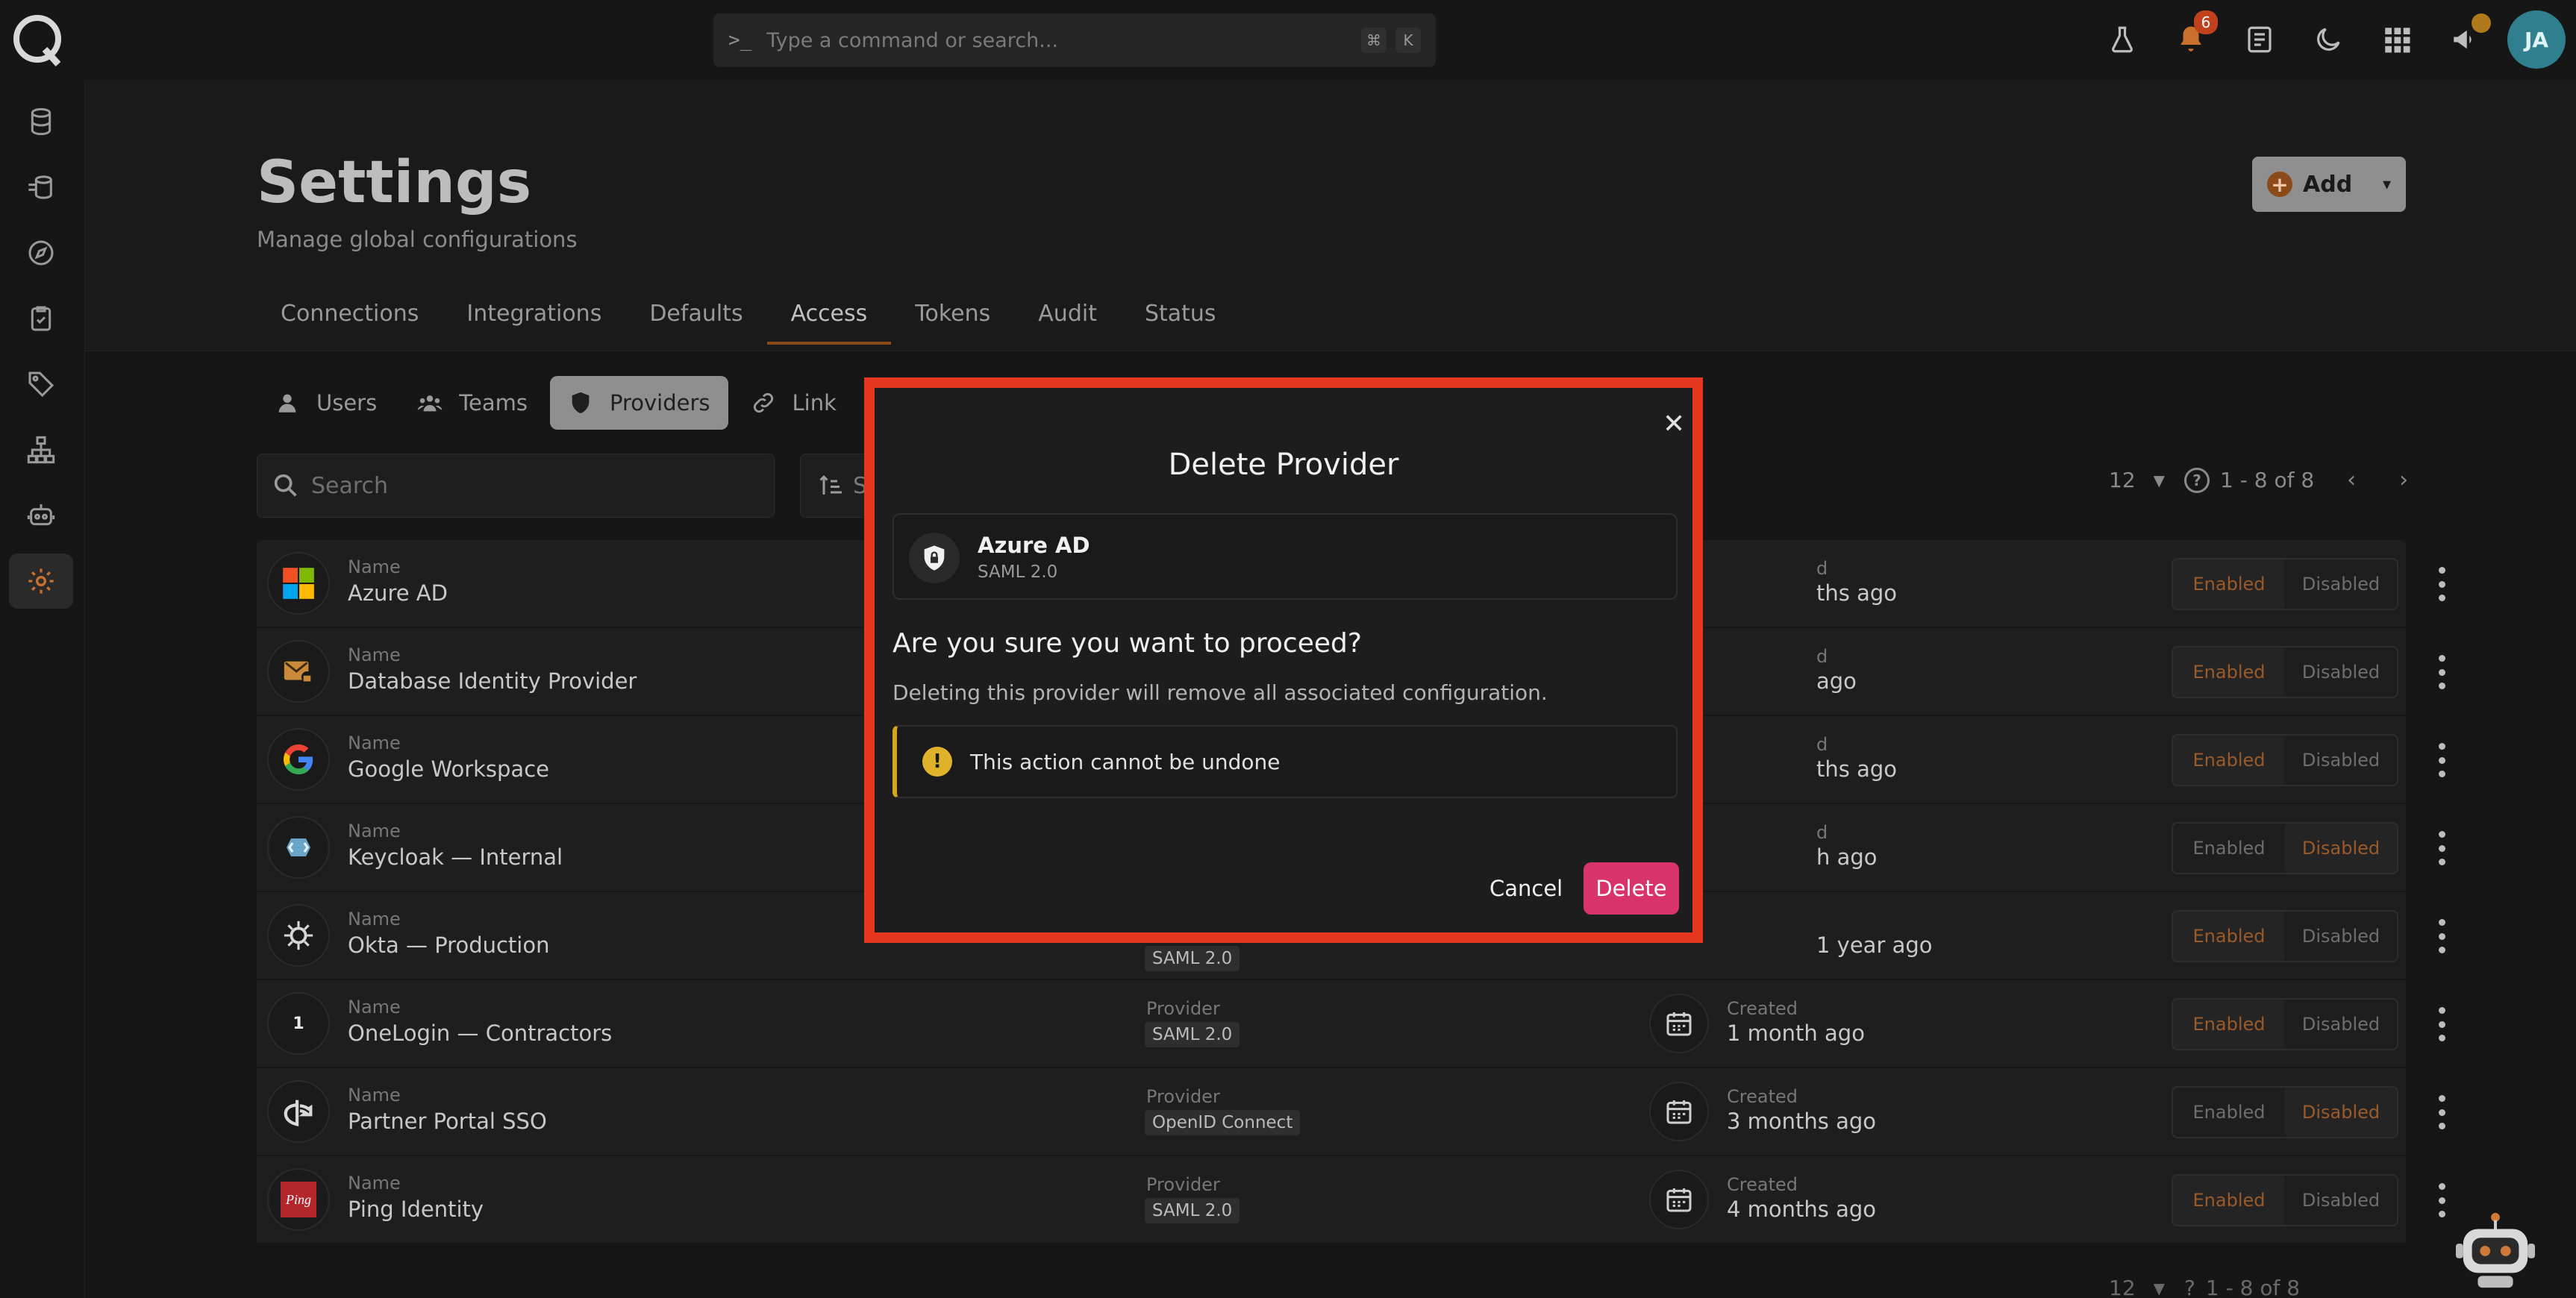 Image resolution: width=2576 pixels, height=1298 pixels. Describe the element at coordinates (2403, 480) in the screenshot. I see `next-page-icon: ›` at that location.